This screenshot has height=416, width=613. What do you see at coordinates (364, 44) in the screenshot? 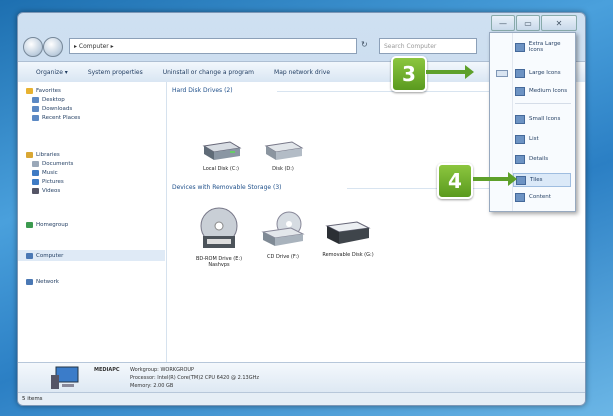
I see `refresh-icon: ↻` at bounding box center [364, 44].